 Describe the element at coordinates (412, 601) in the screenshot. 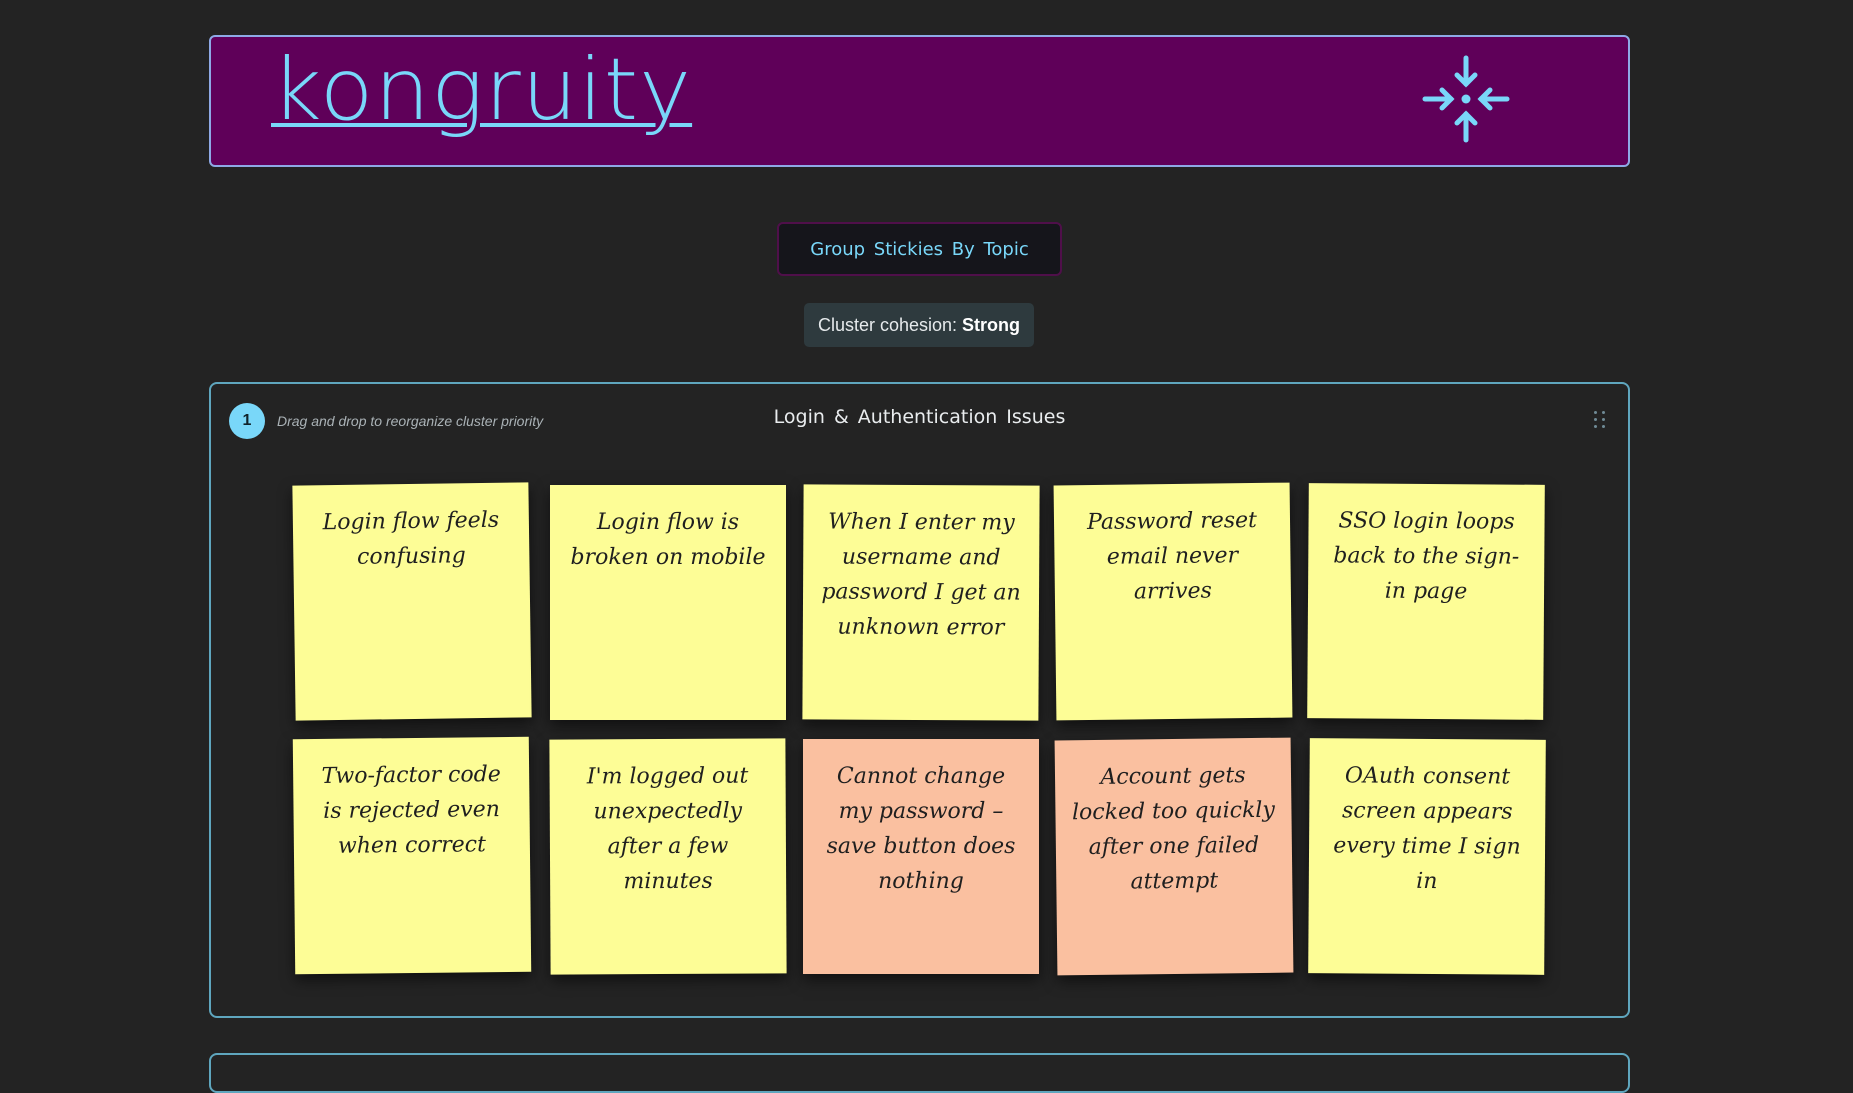

I see `sticky-note: Login flow feels confusing` at that location.